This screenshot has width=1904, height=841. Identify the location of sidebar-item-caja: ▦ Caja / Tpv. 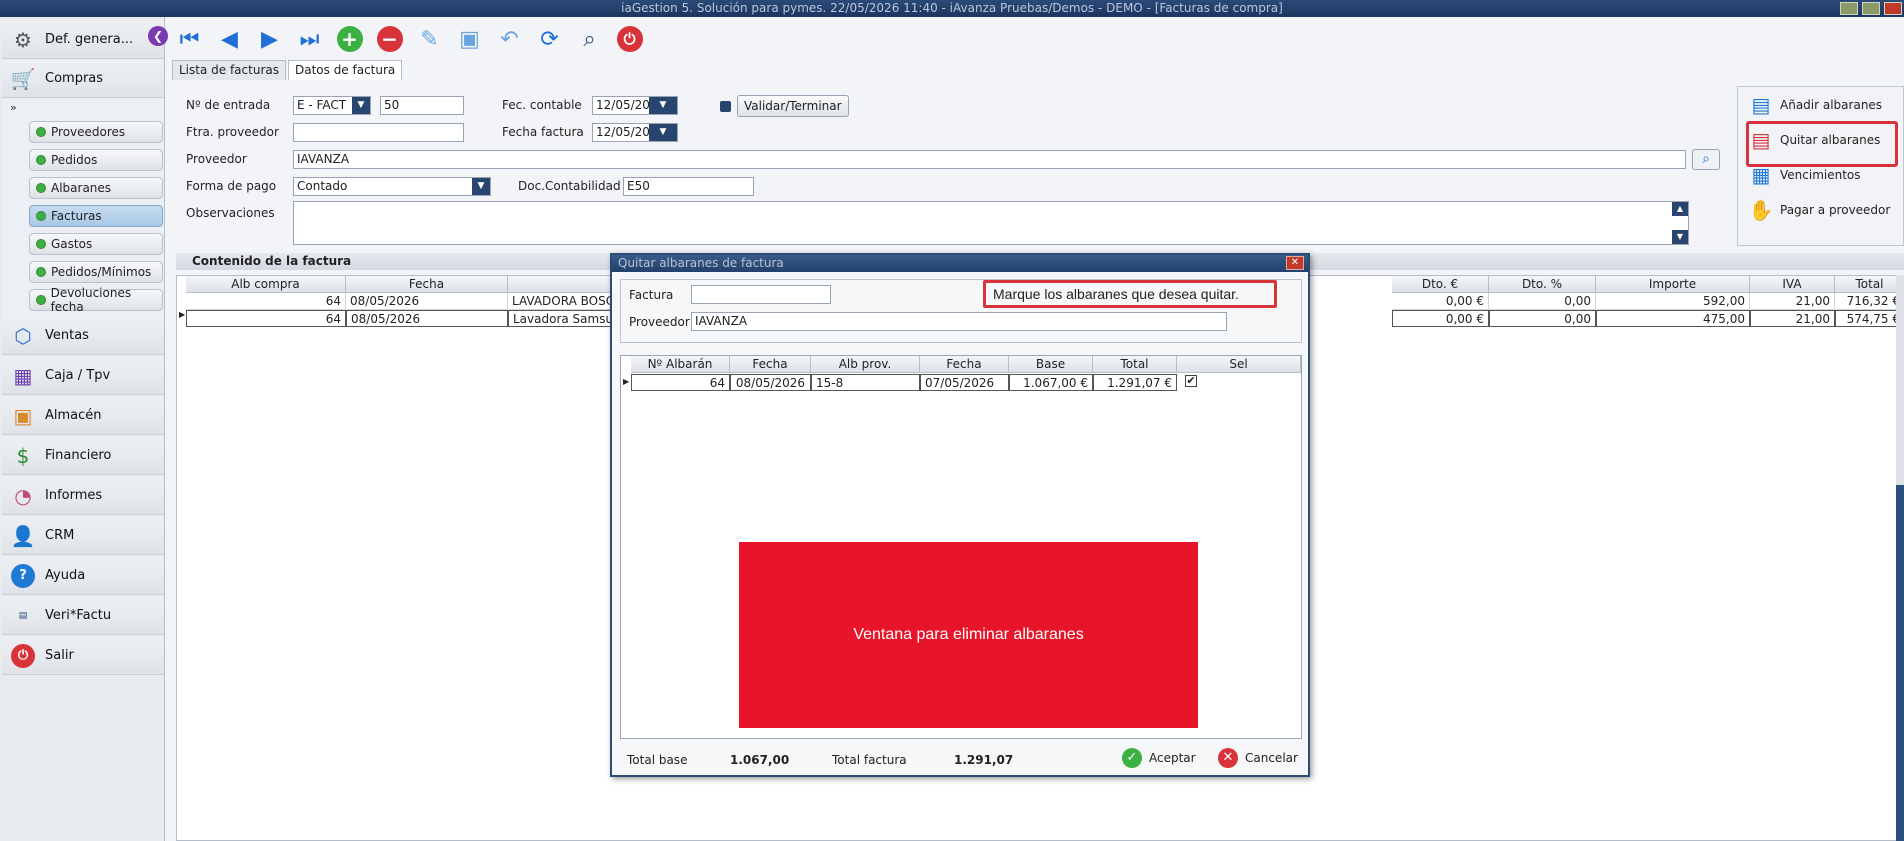
(83, 376).